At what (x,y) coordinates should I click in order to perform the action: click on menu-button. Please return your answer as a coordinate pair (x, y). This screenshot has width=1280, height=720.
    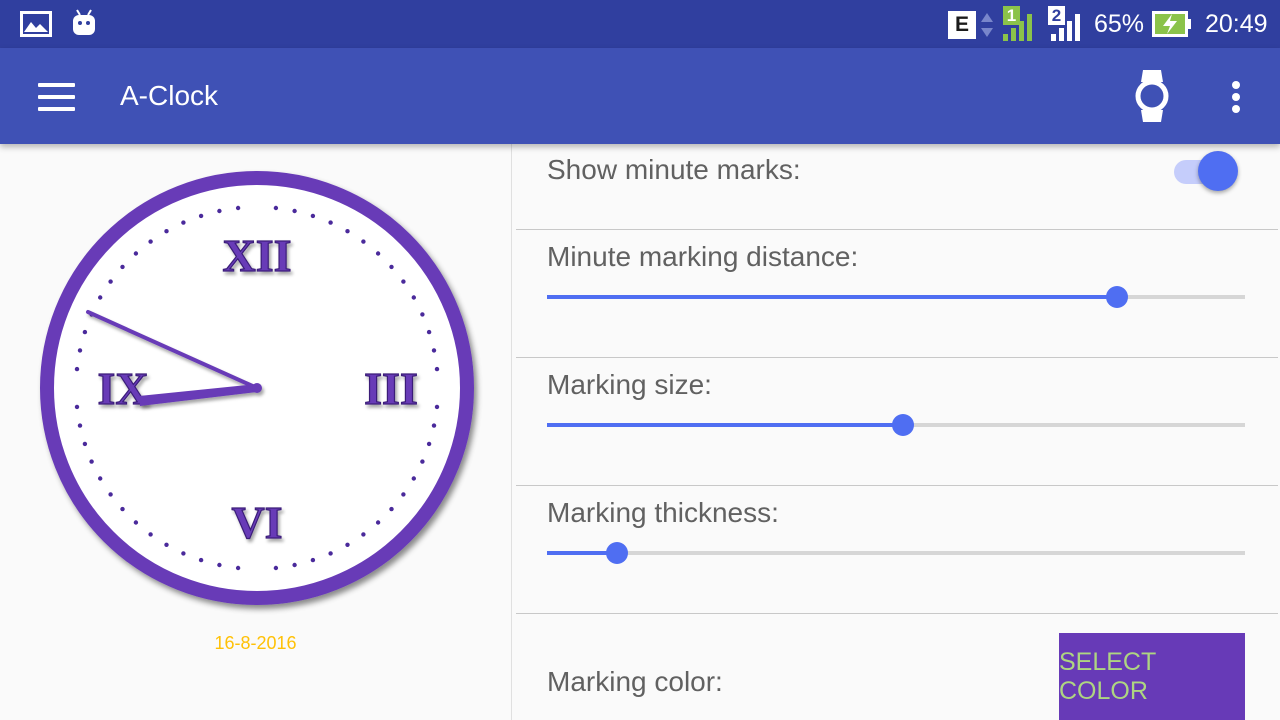
    Looking at the image, I should click on (56, 96).